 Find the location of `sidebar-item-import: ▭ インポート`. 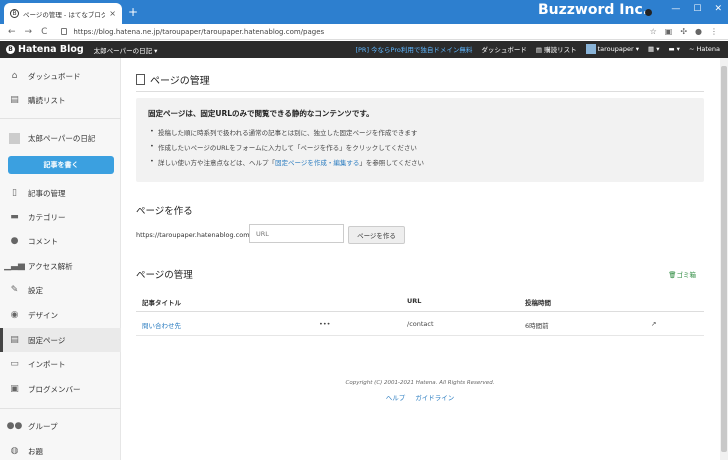

sidebar-item-import: ▭ インポート is located at coordinates (60, 364).